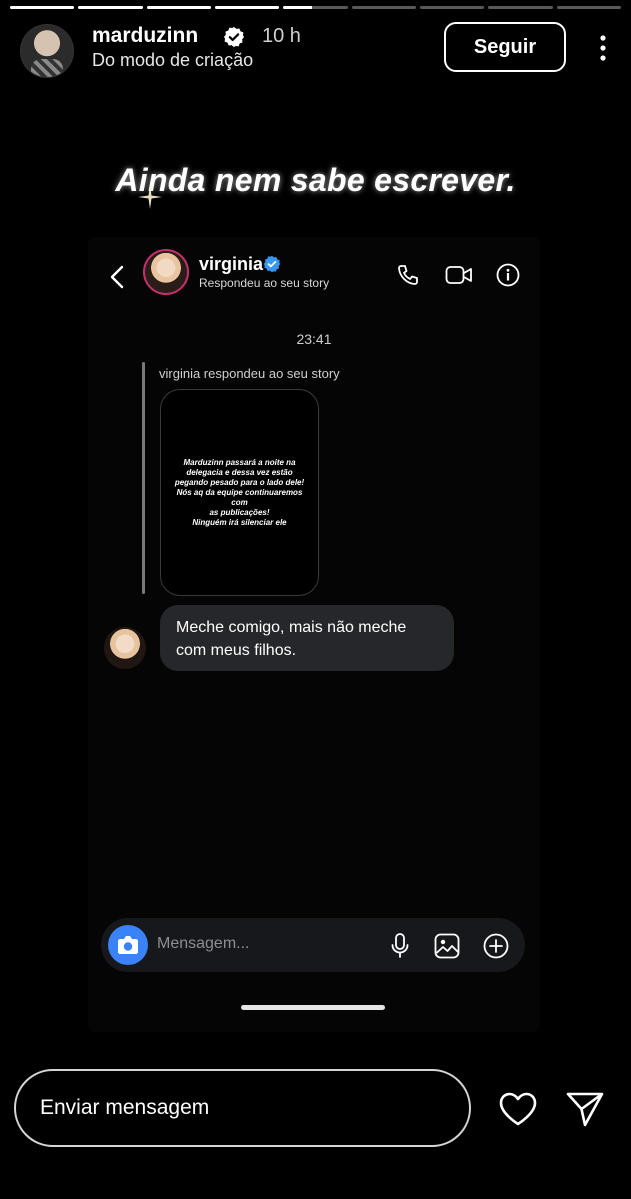  Describe the element at coordinates (508, 275) in the screenshot. I see `info-icon` at that location.